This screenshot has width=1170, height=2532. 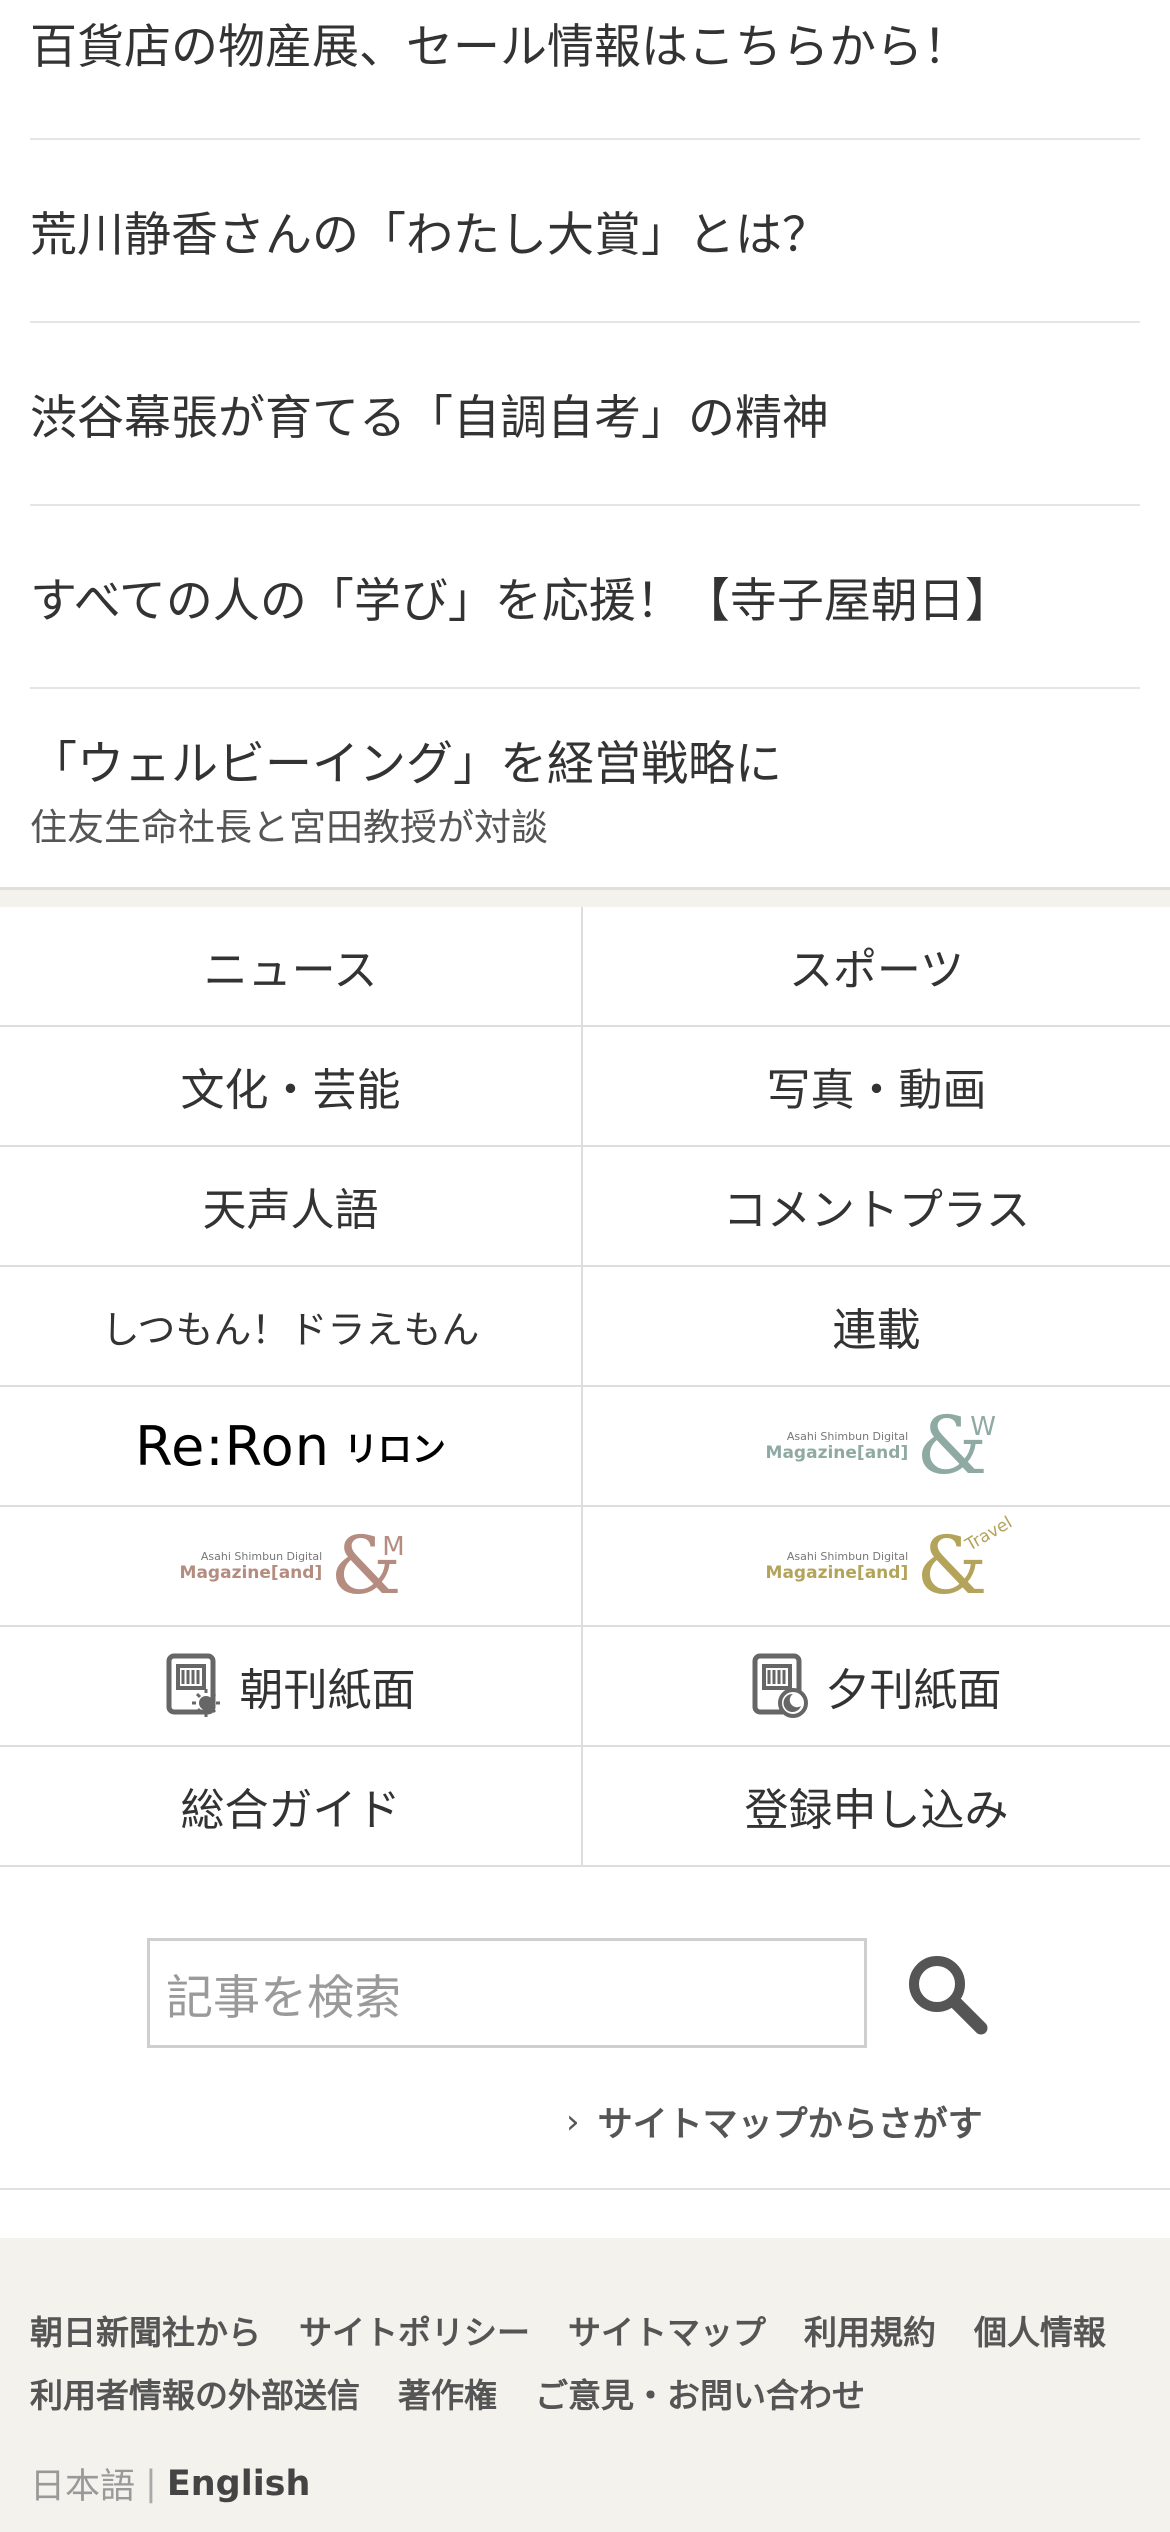 I want to click on nav-rensai: 連載, so click(x=876, y=1327).